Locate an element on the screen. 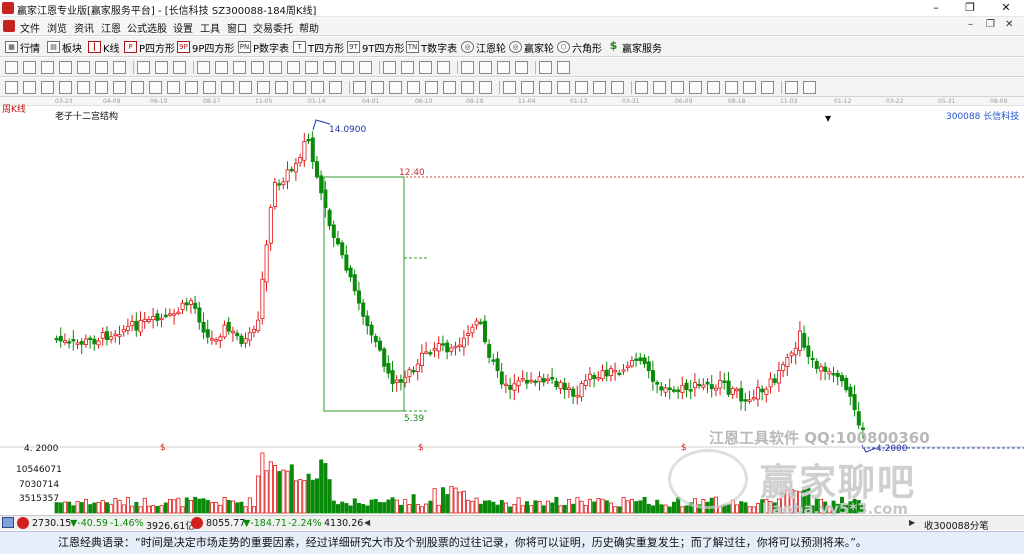  winner-wheel-button: ◎ 赢家轮 is located at coordinates (531, 47).